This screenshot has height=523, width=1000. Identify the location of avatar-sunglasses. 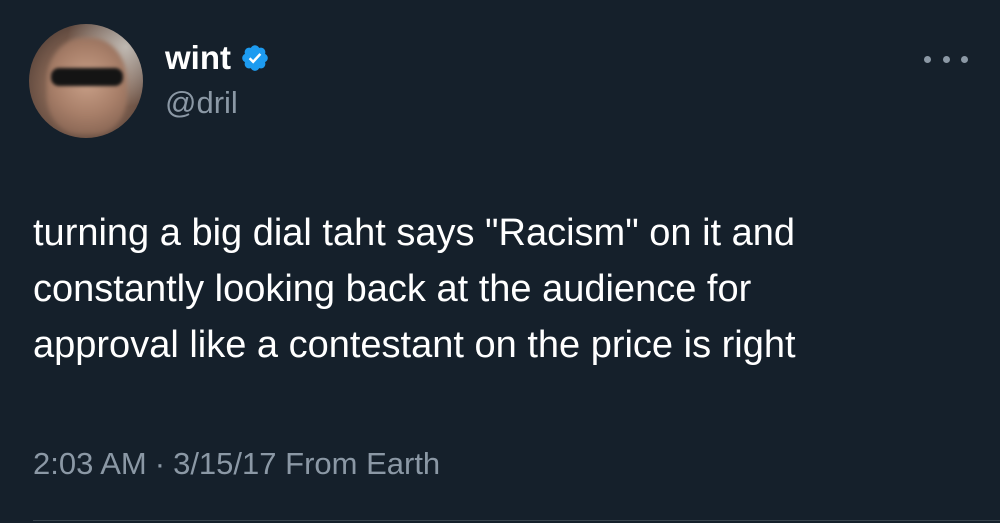
(87, 77).